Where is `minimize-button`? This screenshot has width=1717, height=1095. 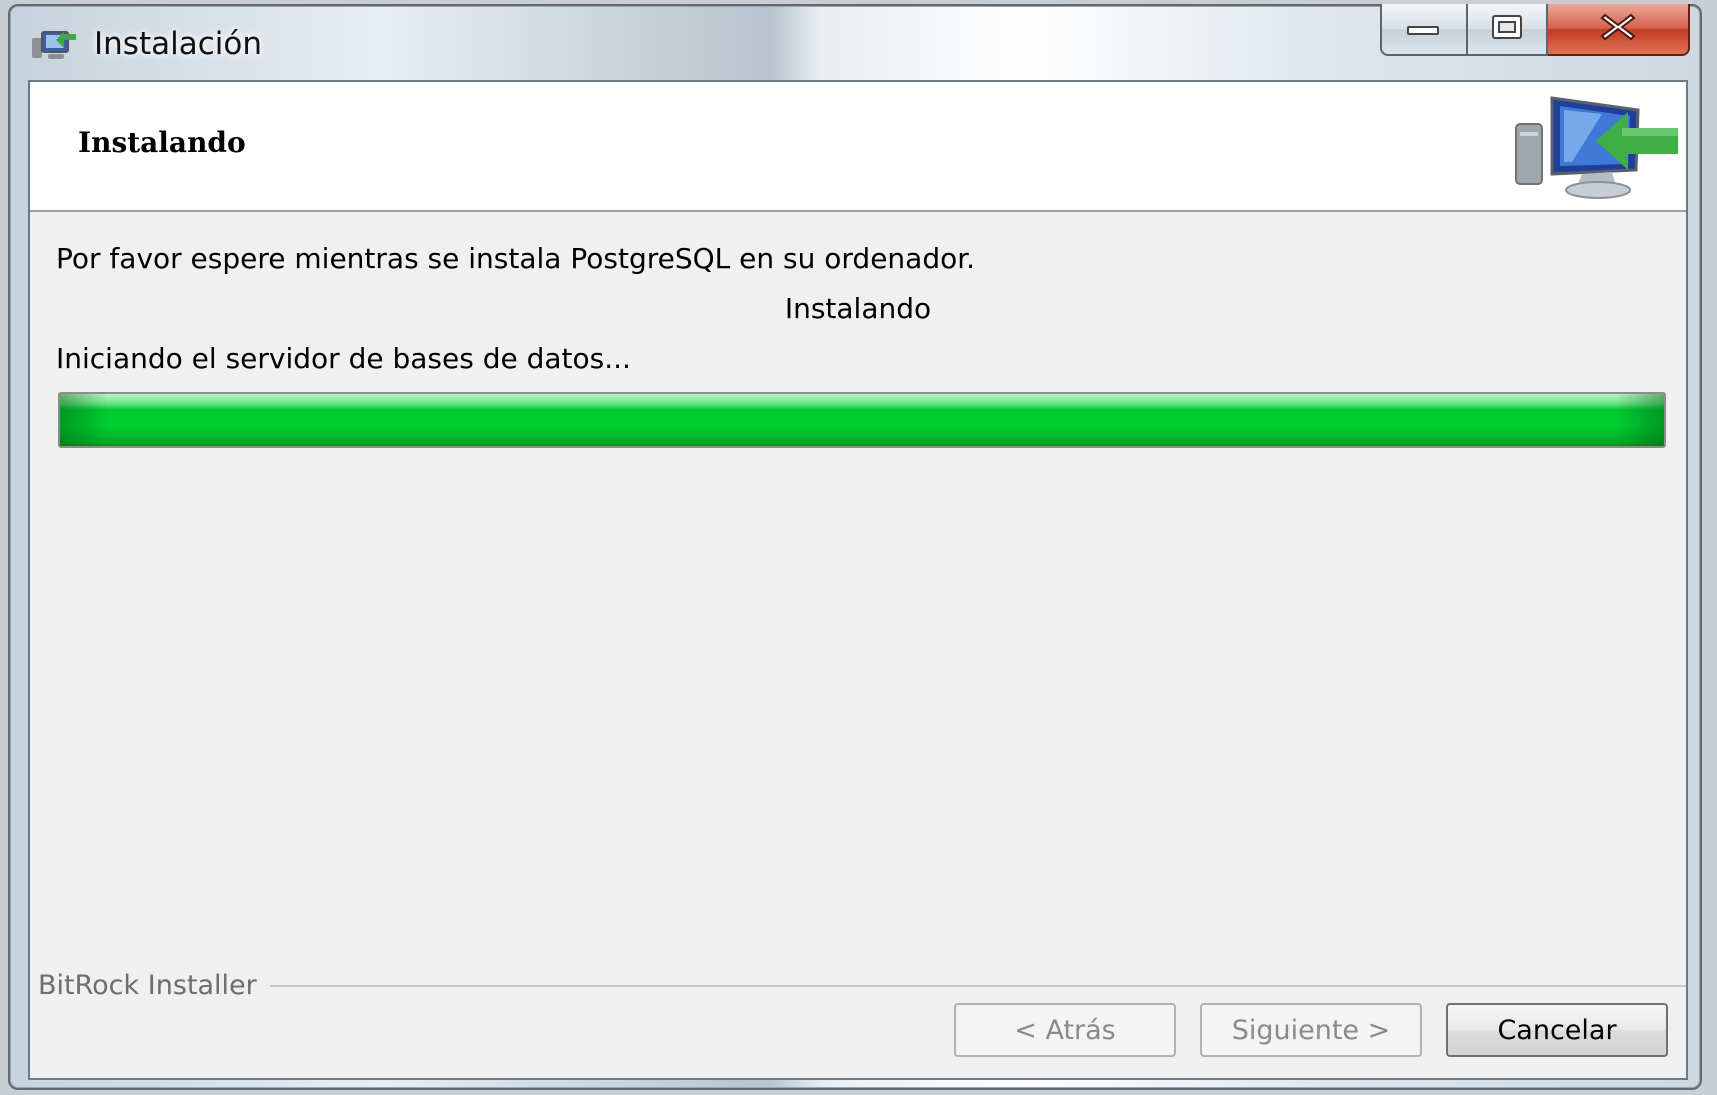 minimize-button is located at coordinates (1424, 30).